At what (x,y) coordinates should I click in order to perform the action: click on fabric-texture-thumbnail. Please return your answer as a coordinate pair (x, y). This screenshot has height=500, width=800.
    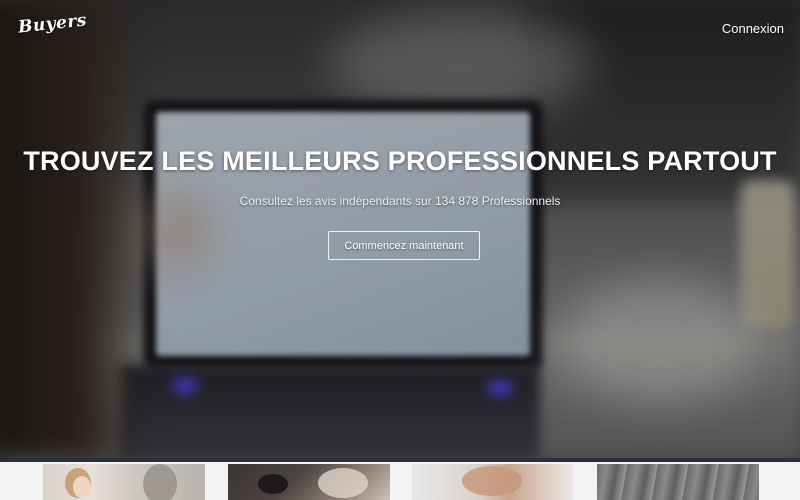
    Looking at the image, I should click on (678, 482).